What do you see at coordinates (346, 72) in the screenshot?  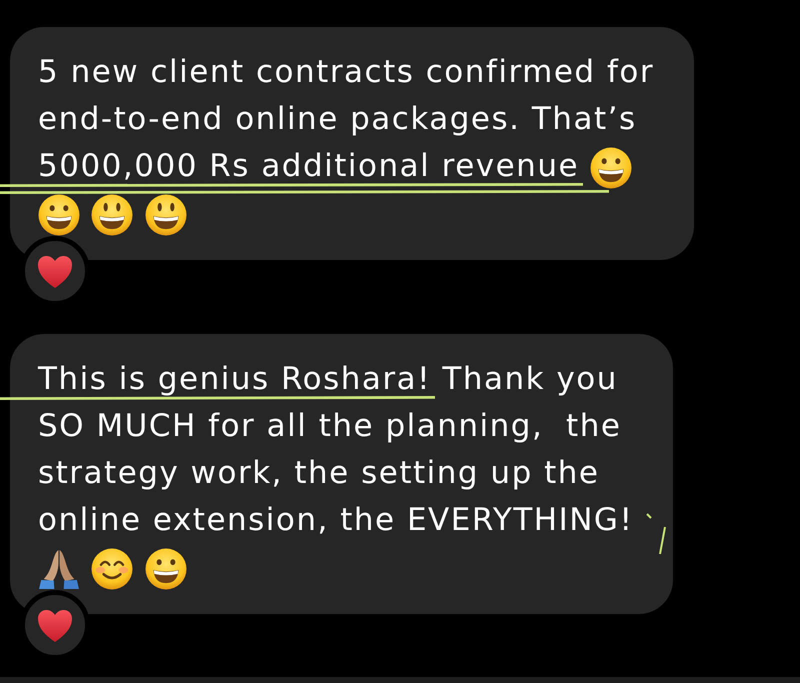 I see `message-text: 5 new client contracts confirmed for` at bounding box center [346, 72].